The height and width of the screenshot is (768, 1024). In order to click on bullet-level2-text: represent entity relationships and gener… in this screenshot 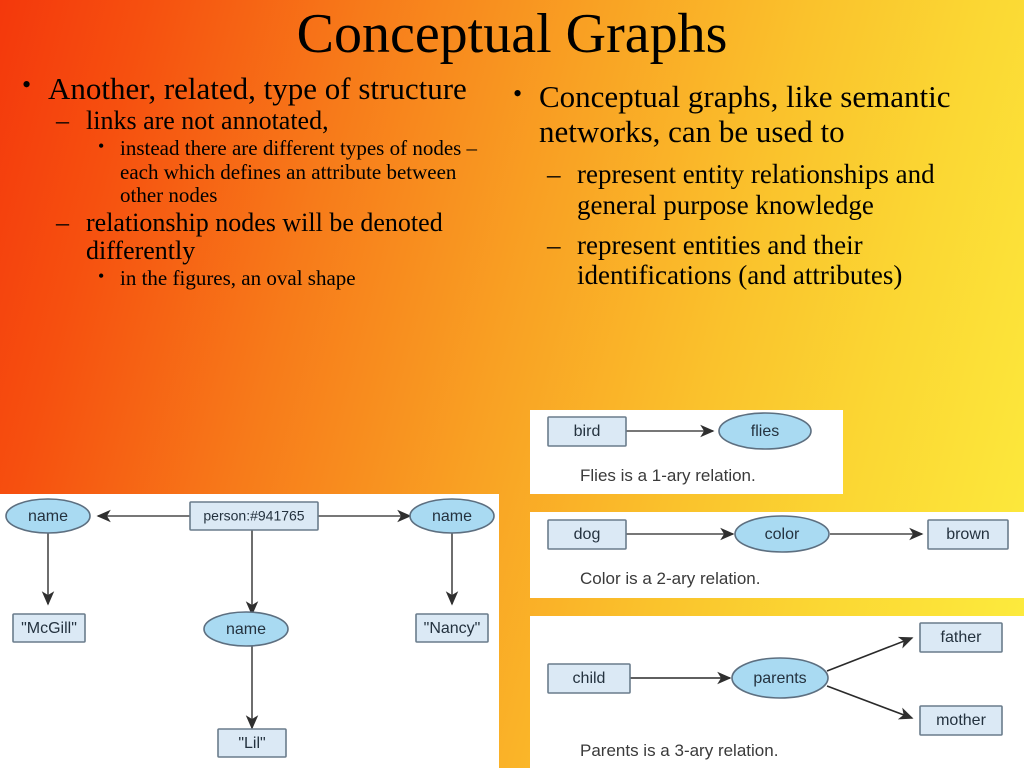, I will do `click(756, 189)`.